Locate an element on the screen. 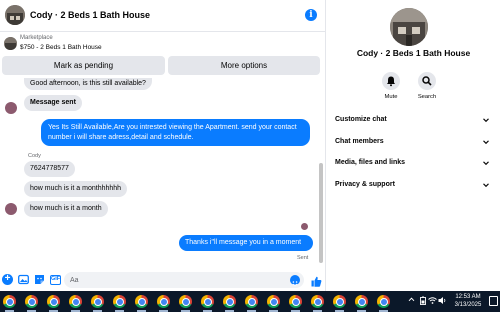 Image resolution: width=500 pixels, height=312 pixels. mute-button: Mute is located at coordinates (391, 86).